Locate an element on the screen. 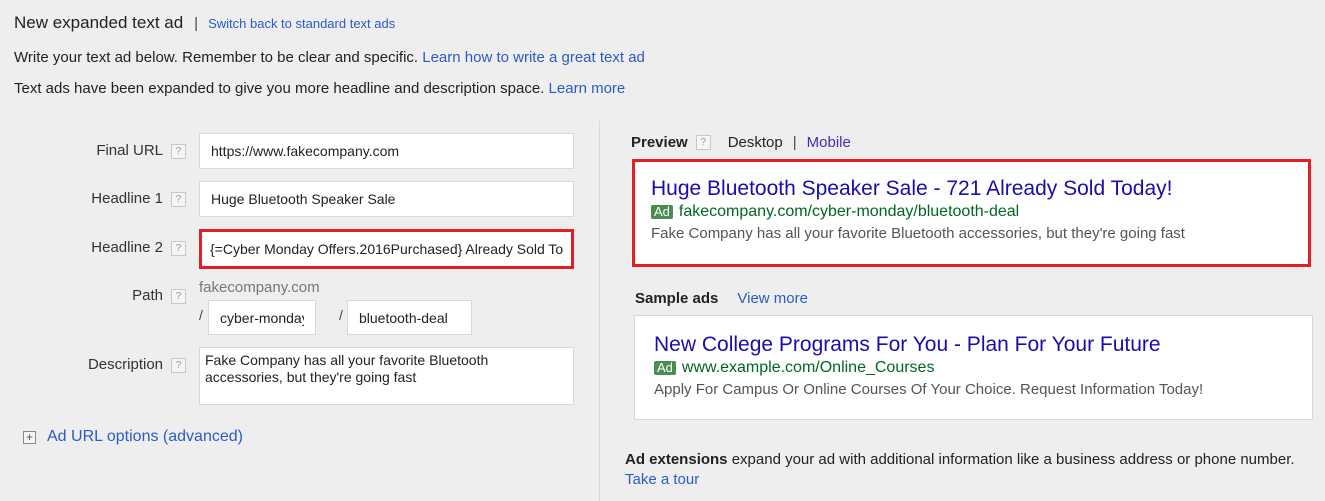 The height and width of the screenshot is (501, 1325). sample-ad-display-url: www.example.com/Online_Courses is located at coordinates (808, 367).